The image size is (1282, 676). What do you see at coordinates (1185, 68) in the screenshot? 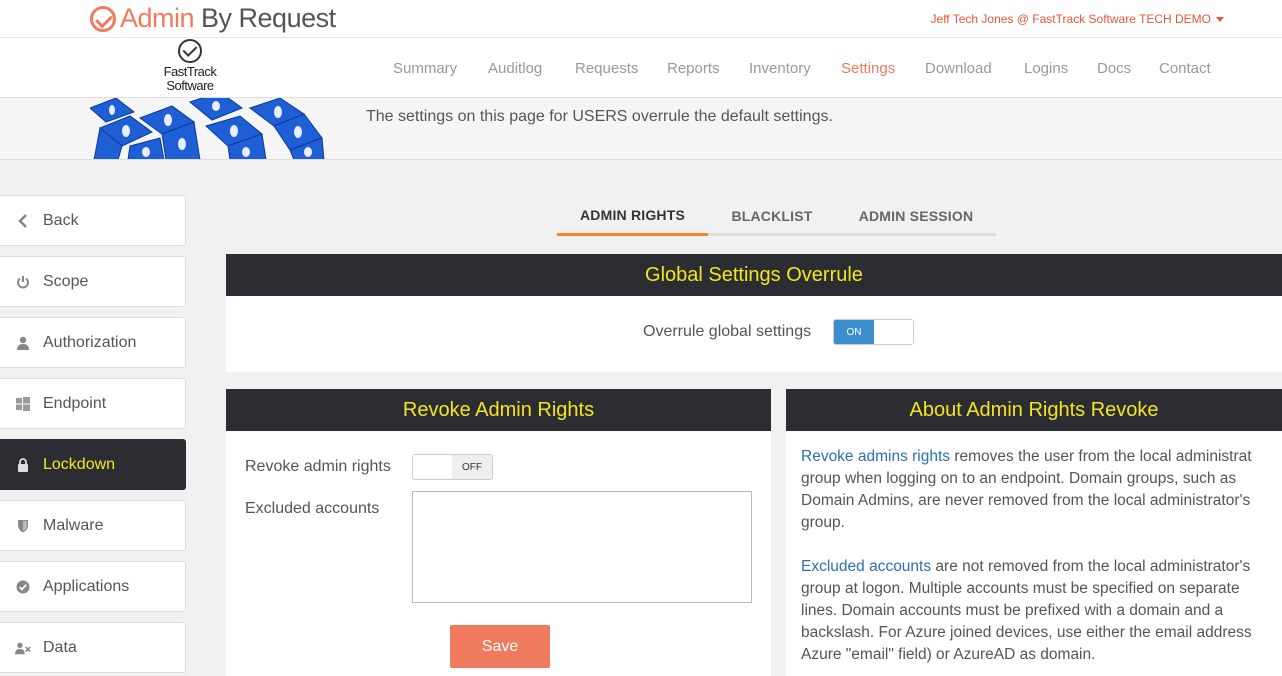
I see `nav-item-contact: Contact` at bounding box center [1185, 68].